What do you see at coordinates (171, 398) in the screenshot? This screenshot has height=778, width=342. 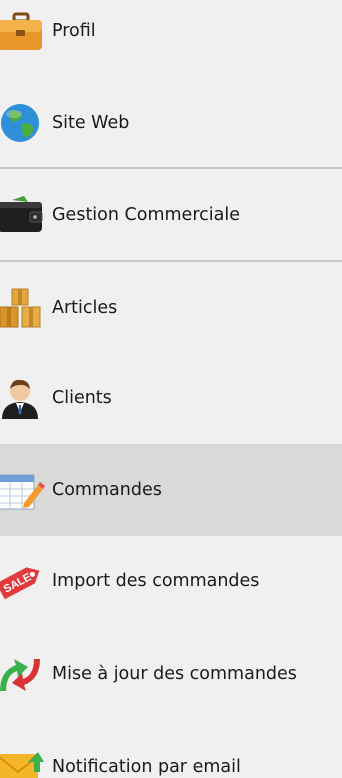 I see `menu-item-clients: Clients` at bounding box center [171, 398].